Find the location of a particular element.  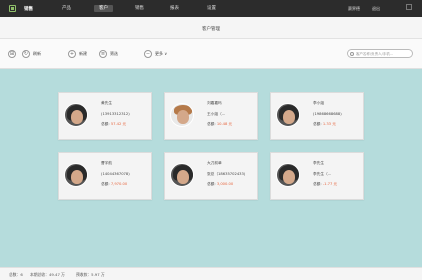

app-title: 销售 is located at coordinates (28, 9).